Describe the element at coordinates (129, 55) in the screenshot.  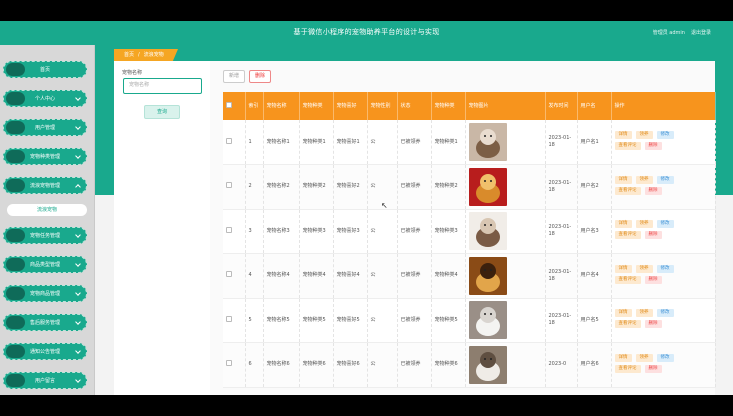
I see `breadcrumb-home: 首页` at that location.